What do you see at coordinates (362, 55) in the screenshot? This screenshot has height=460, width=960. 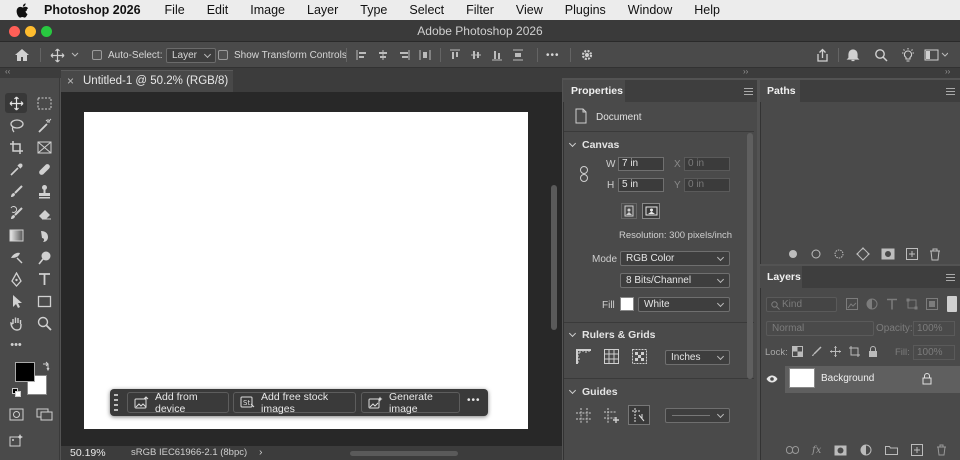 I see `align-left-icon` at bounding box center [362, 55].